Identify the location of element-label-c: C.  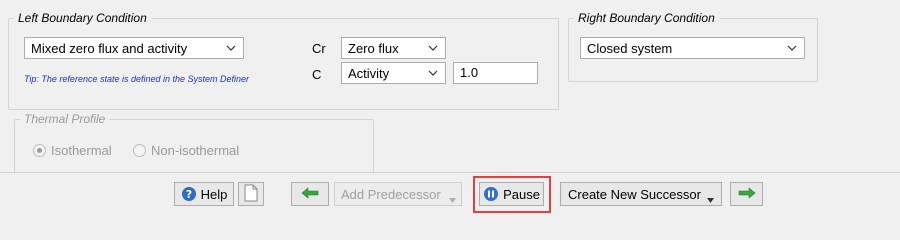
(317, 74).